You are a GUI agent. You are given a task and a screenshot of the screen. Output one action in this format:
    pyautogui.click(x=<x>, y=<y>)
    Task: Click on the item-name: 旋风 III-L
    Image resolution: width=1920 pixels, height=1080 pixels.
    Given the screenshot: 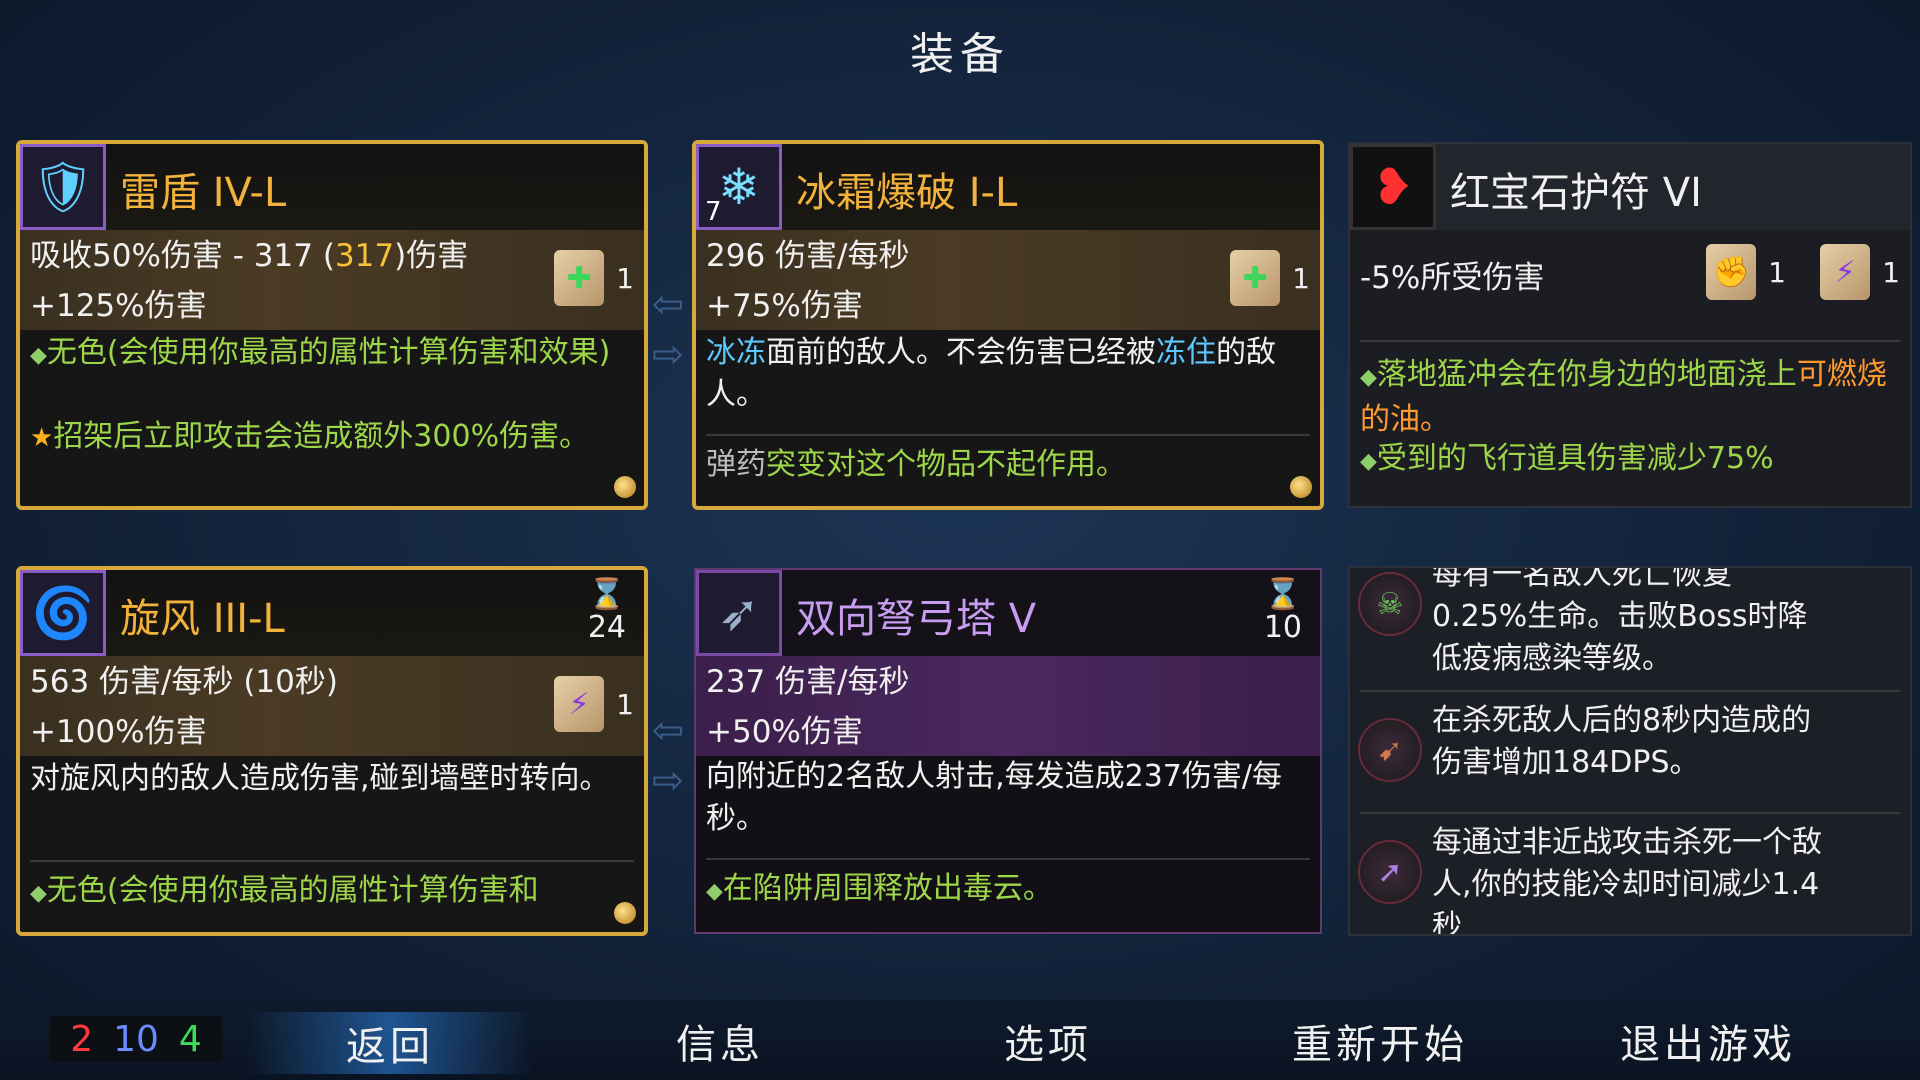 What is the action you would take?
    pyautogui.click(x=202, y=619)
    